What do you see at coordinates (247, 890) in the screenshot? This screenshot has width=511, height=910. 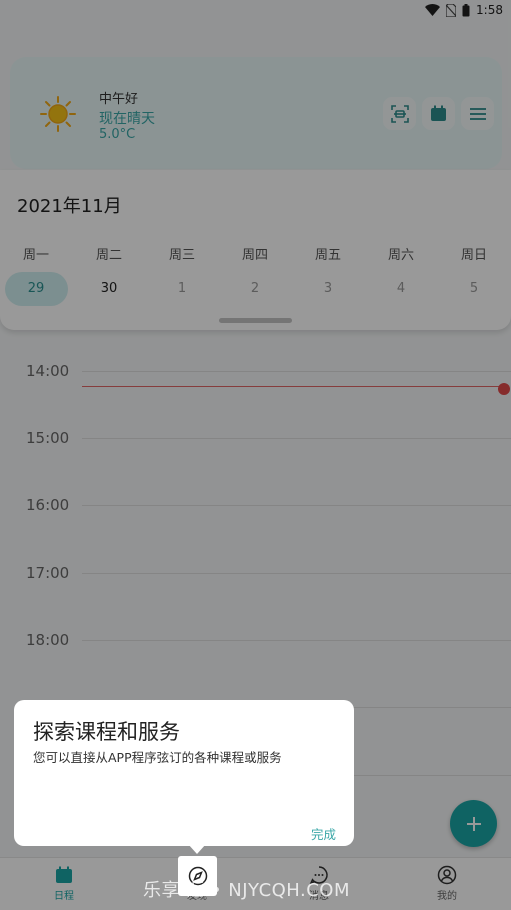 I see `watermark-text: 乐享 汇 • NJYCQH.COM` at bounding box center [247, 890].